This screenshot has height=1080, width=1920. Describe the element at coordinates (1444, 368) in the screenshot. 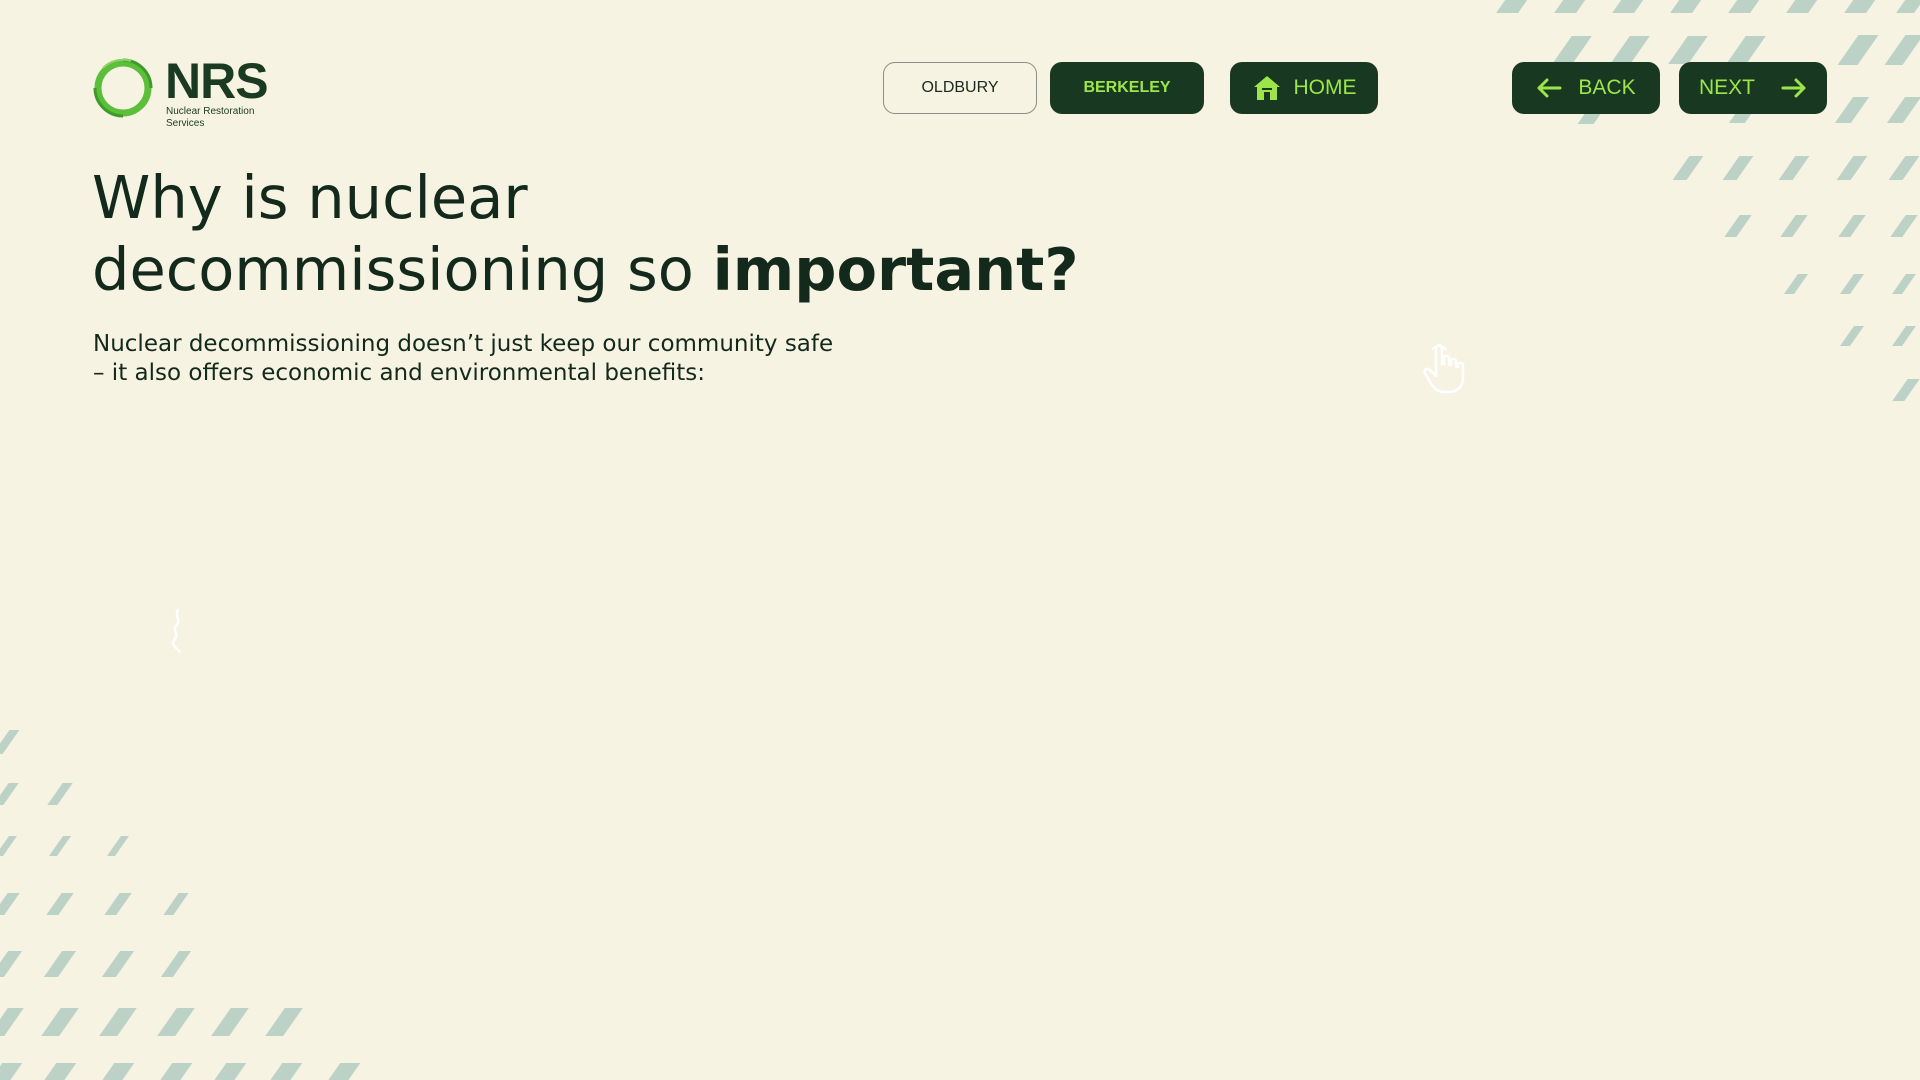

I see `hand-pointer-icon` at that location.